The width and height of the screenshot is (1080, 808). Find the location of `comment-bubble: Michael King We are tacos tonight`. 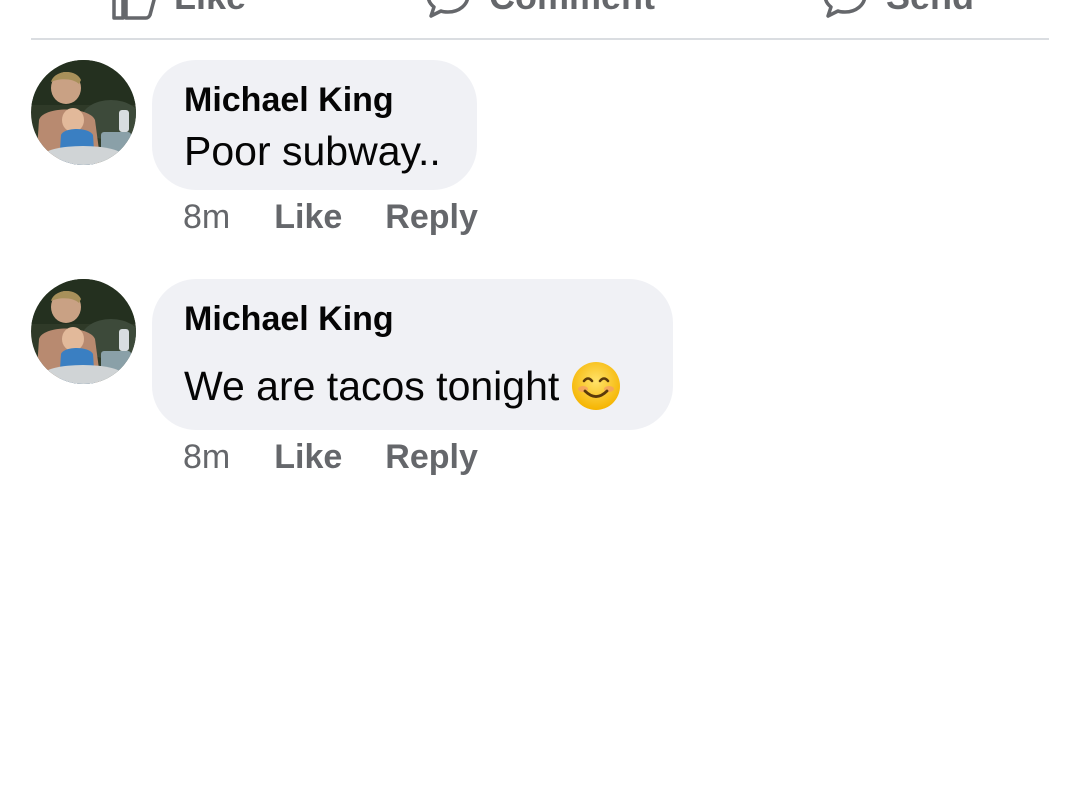

comment-bubble: Michael King We are tacos tonight is located at coordinates (412, 354).